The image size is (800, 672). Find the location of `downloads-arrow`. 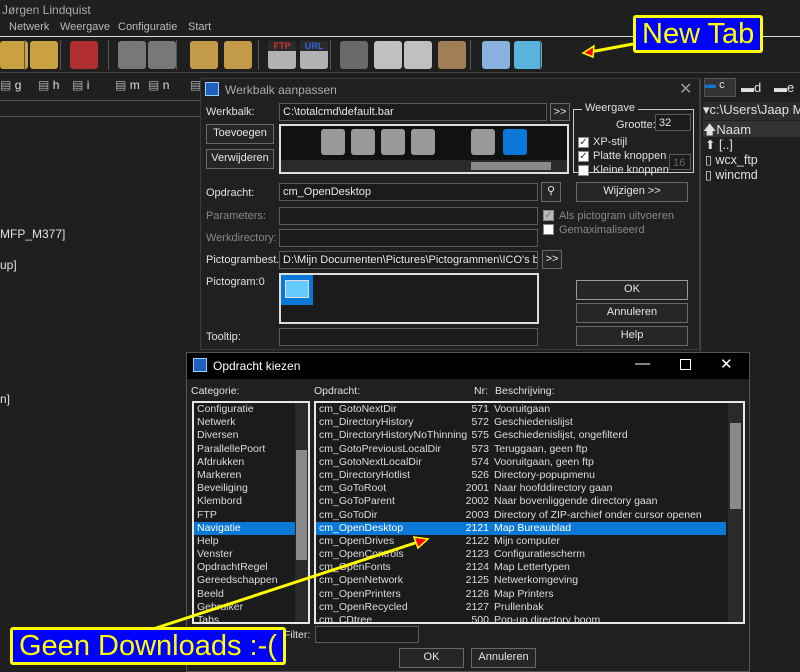

downloads-arrow is located at coordinates (284, 586).